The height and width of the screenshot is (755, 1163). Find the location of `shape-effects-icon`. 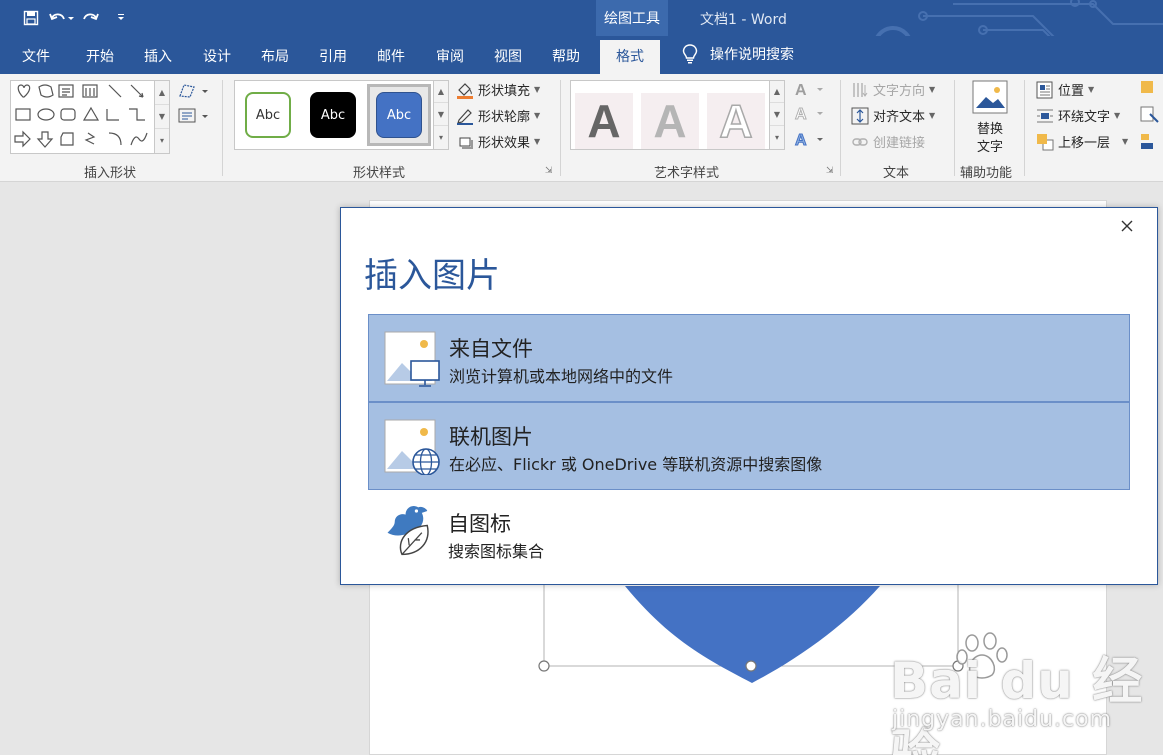

shape-effects-icon is located at coordinates (466, 143).